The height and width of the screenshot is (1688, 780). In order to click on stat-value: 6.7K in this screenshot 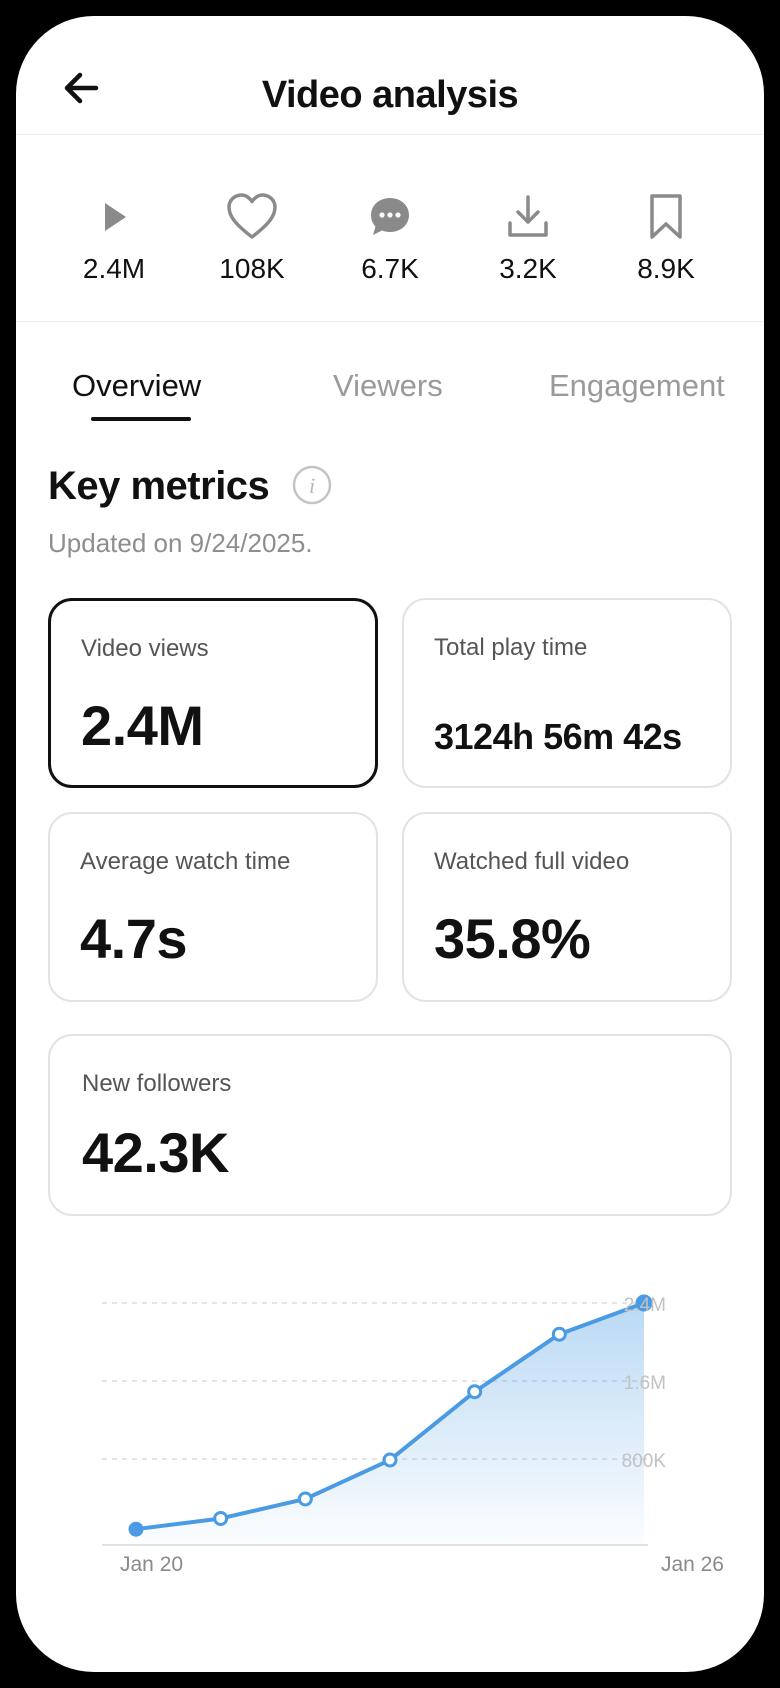, I will do `click(390, 268)`.